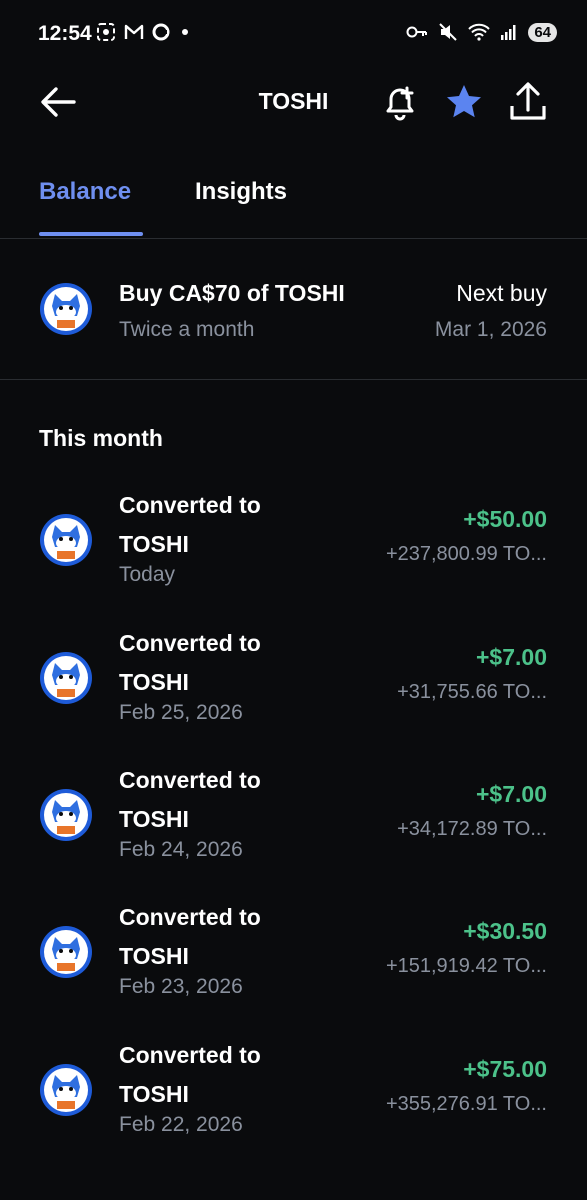 This screenshot has height=1200, width=587. Describe the element at coordinates (85, 192) in the screenshot. I see `tab-balance: Balance` at that location.